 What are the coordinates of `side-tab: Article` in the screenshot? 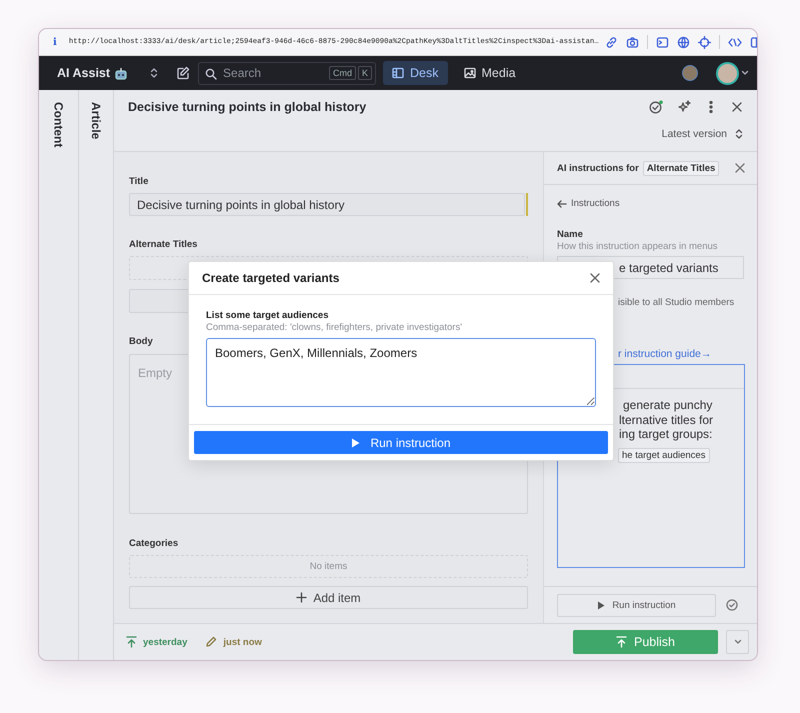 It's located at (96, 121).